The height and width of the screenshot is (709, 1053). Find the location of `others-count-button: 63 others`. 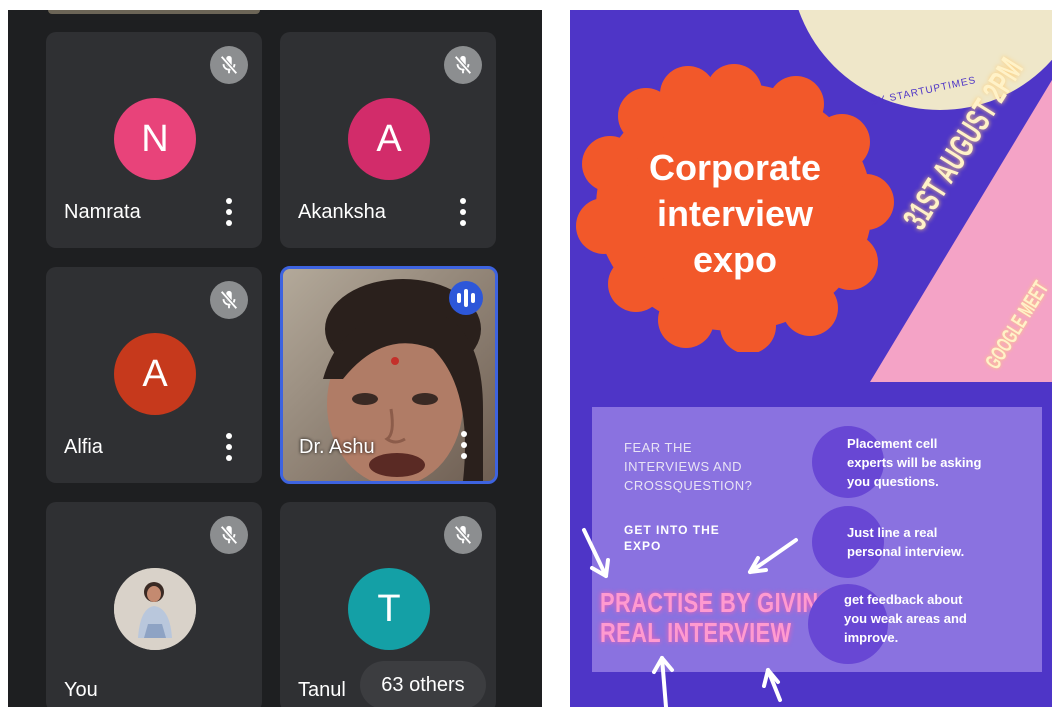

others-count-button: 63 others is located at coordinates (423, 684).